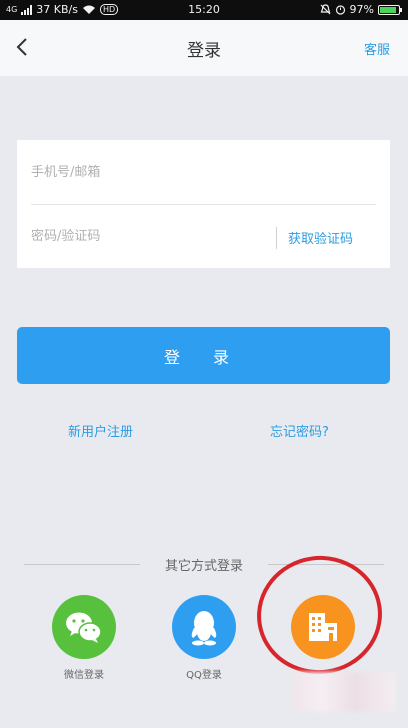 This screenshot has height=728, width=408. What do you see at coordinates (204, 10) in the screenshot?
I see `status-bar: 4G 37 KB/s HD 15:20 97%` at bounding box center [204, 10].